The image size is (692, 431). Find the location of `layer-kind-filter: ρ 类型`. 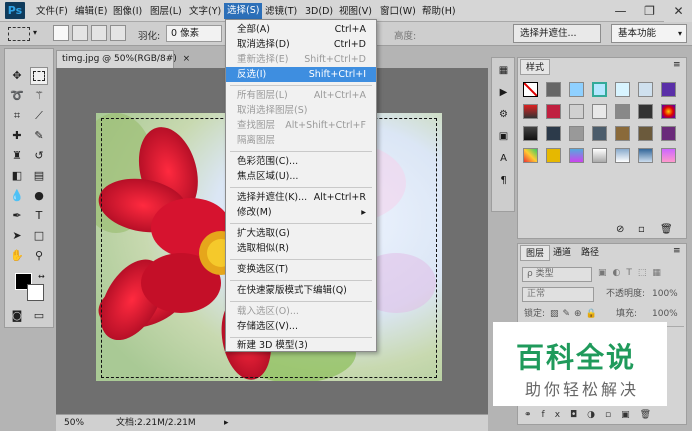

layer-kind-filter: ρ 类型 is located at coordinates (557, 274).